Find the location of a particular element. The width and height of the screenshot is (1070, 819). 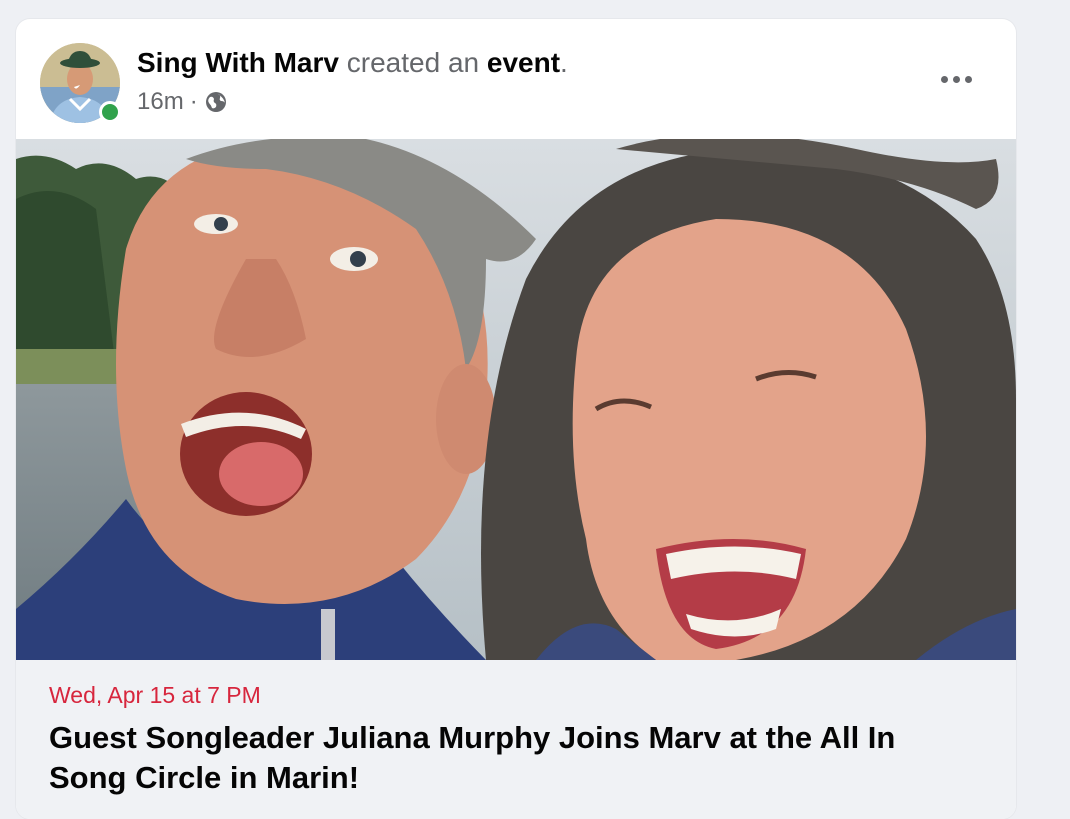

post-header: Sing With Marv created an event. 16m · is located at coordinates (516, 79).